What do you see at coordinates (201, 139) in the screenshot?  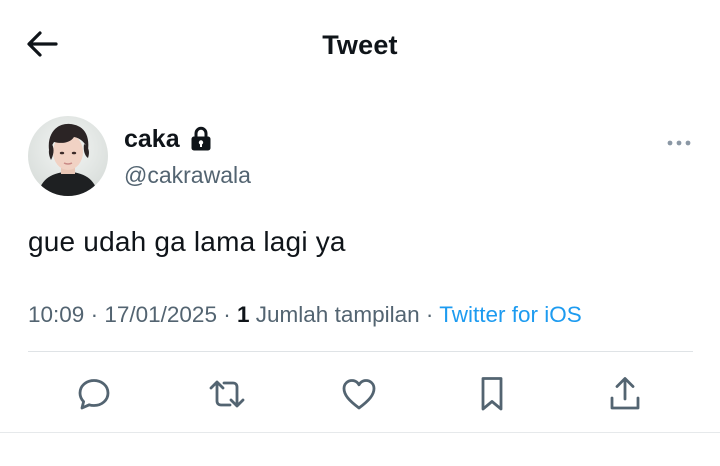 I see `lock-icon` at bounding box center [201, 139].